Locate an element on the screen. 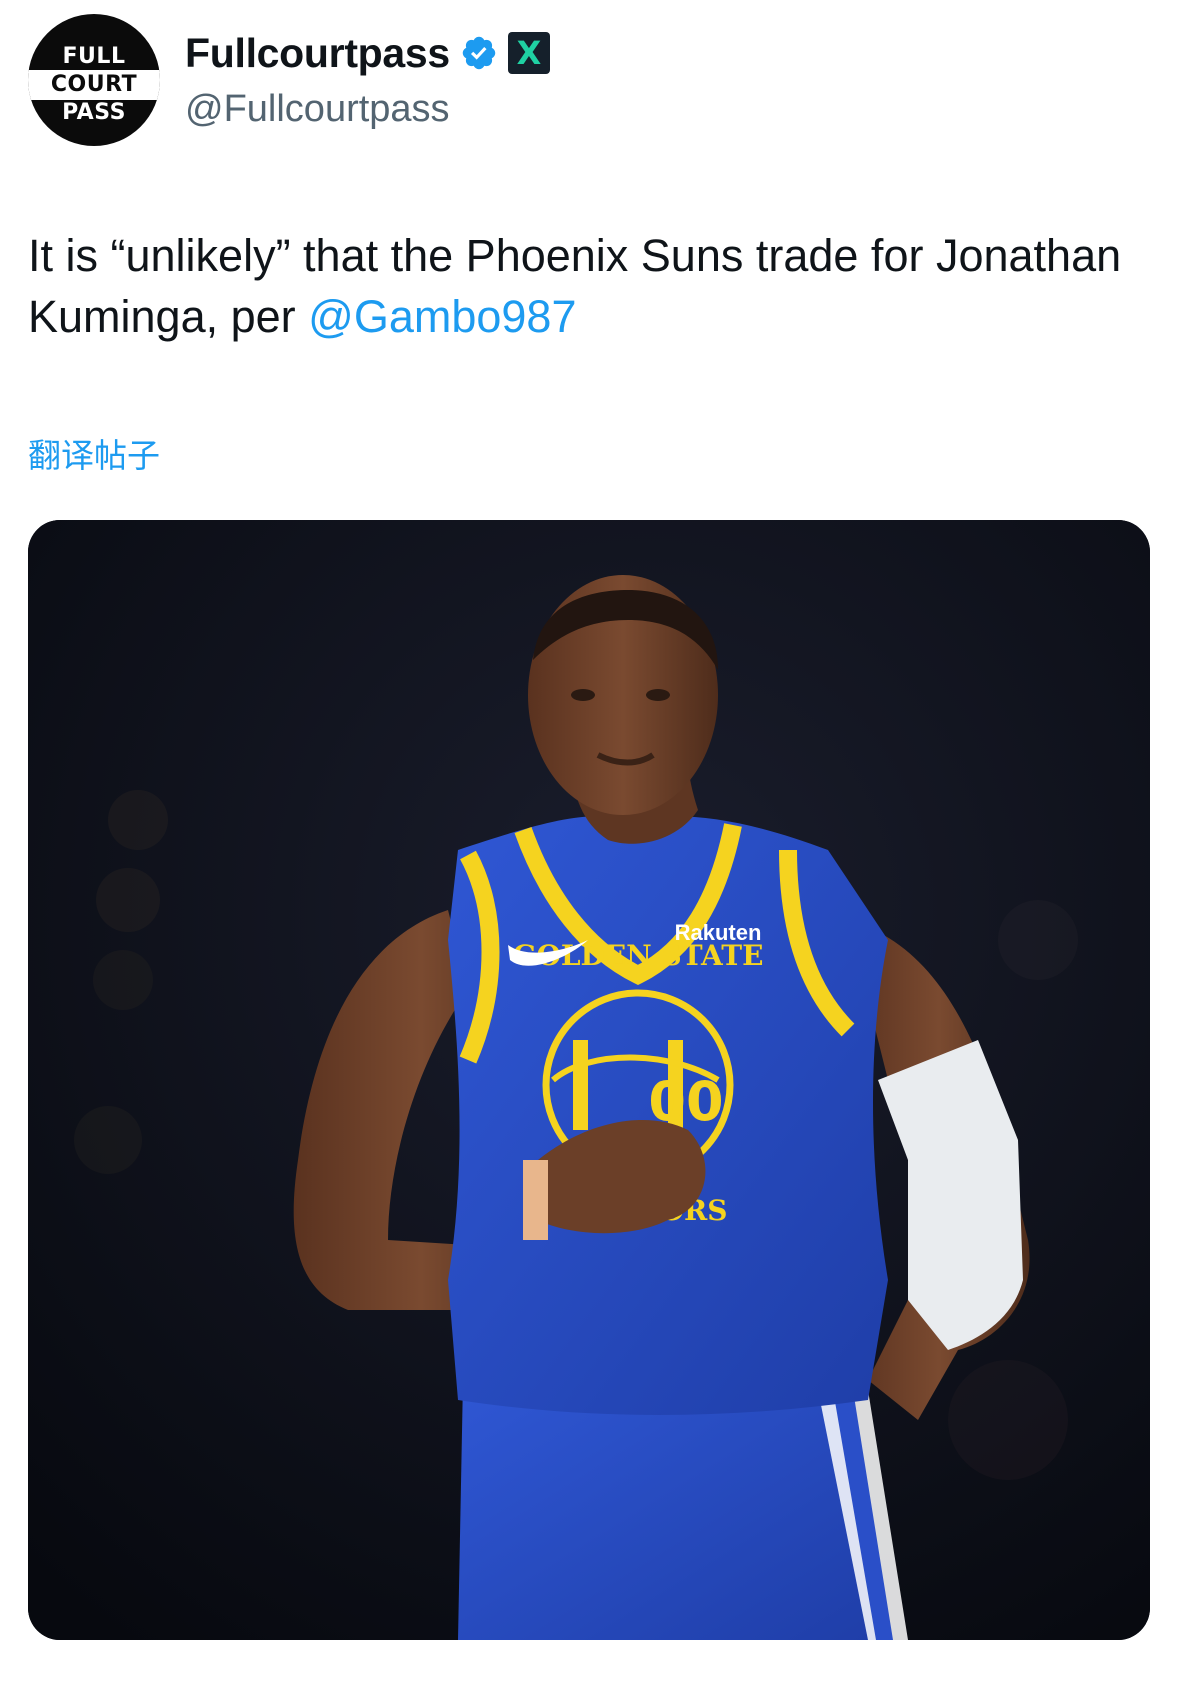  wristband is located at coordinates (535, 1200).